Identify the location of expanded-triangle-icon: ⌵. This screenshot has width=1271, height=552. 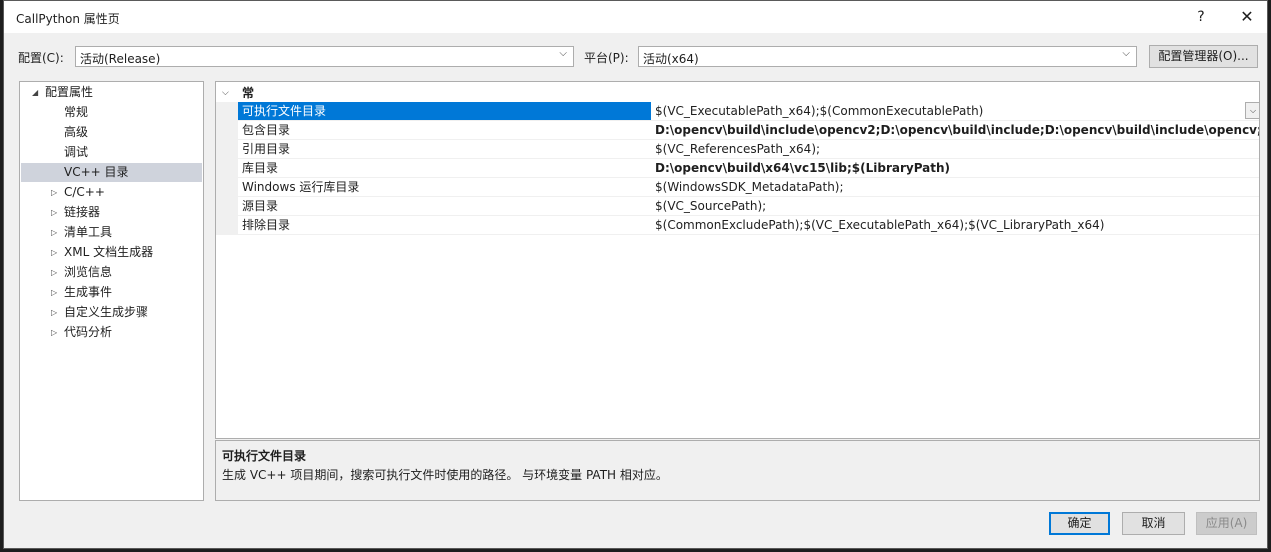
(225, 93).